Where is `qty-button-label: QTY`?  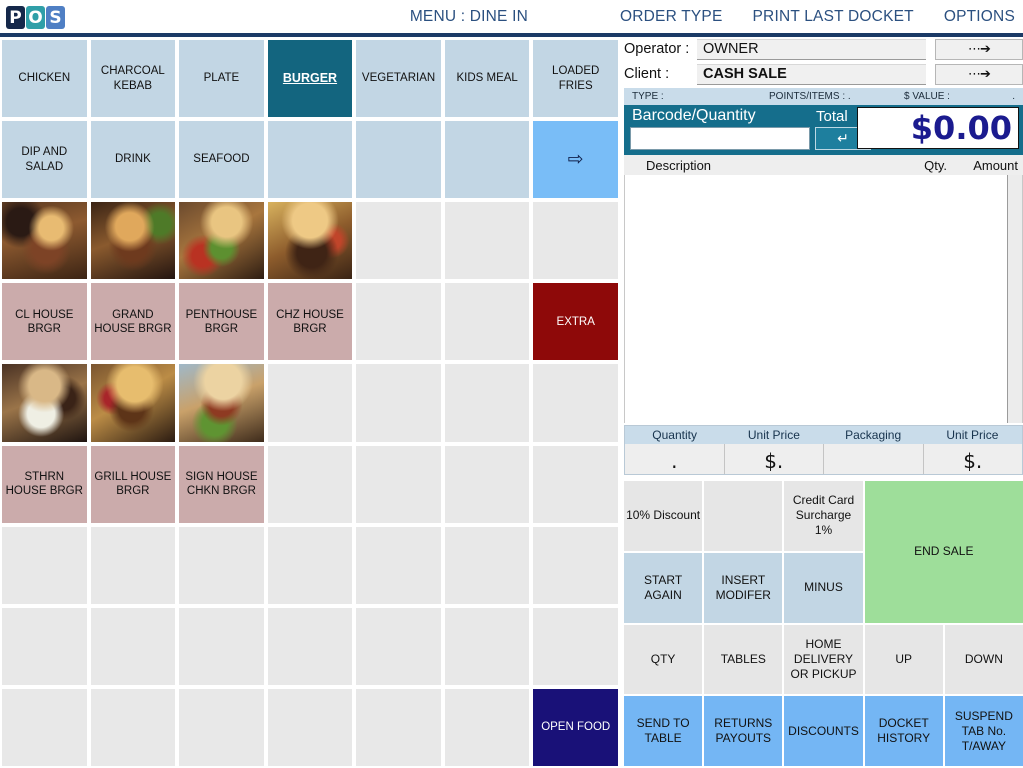 qty-button-label: QTY is located at coordinates (663, 658).